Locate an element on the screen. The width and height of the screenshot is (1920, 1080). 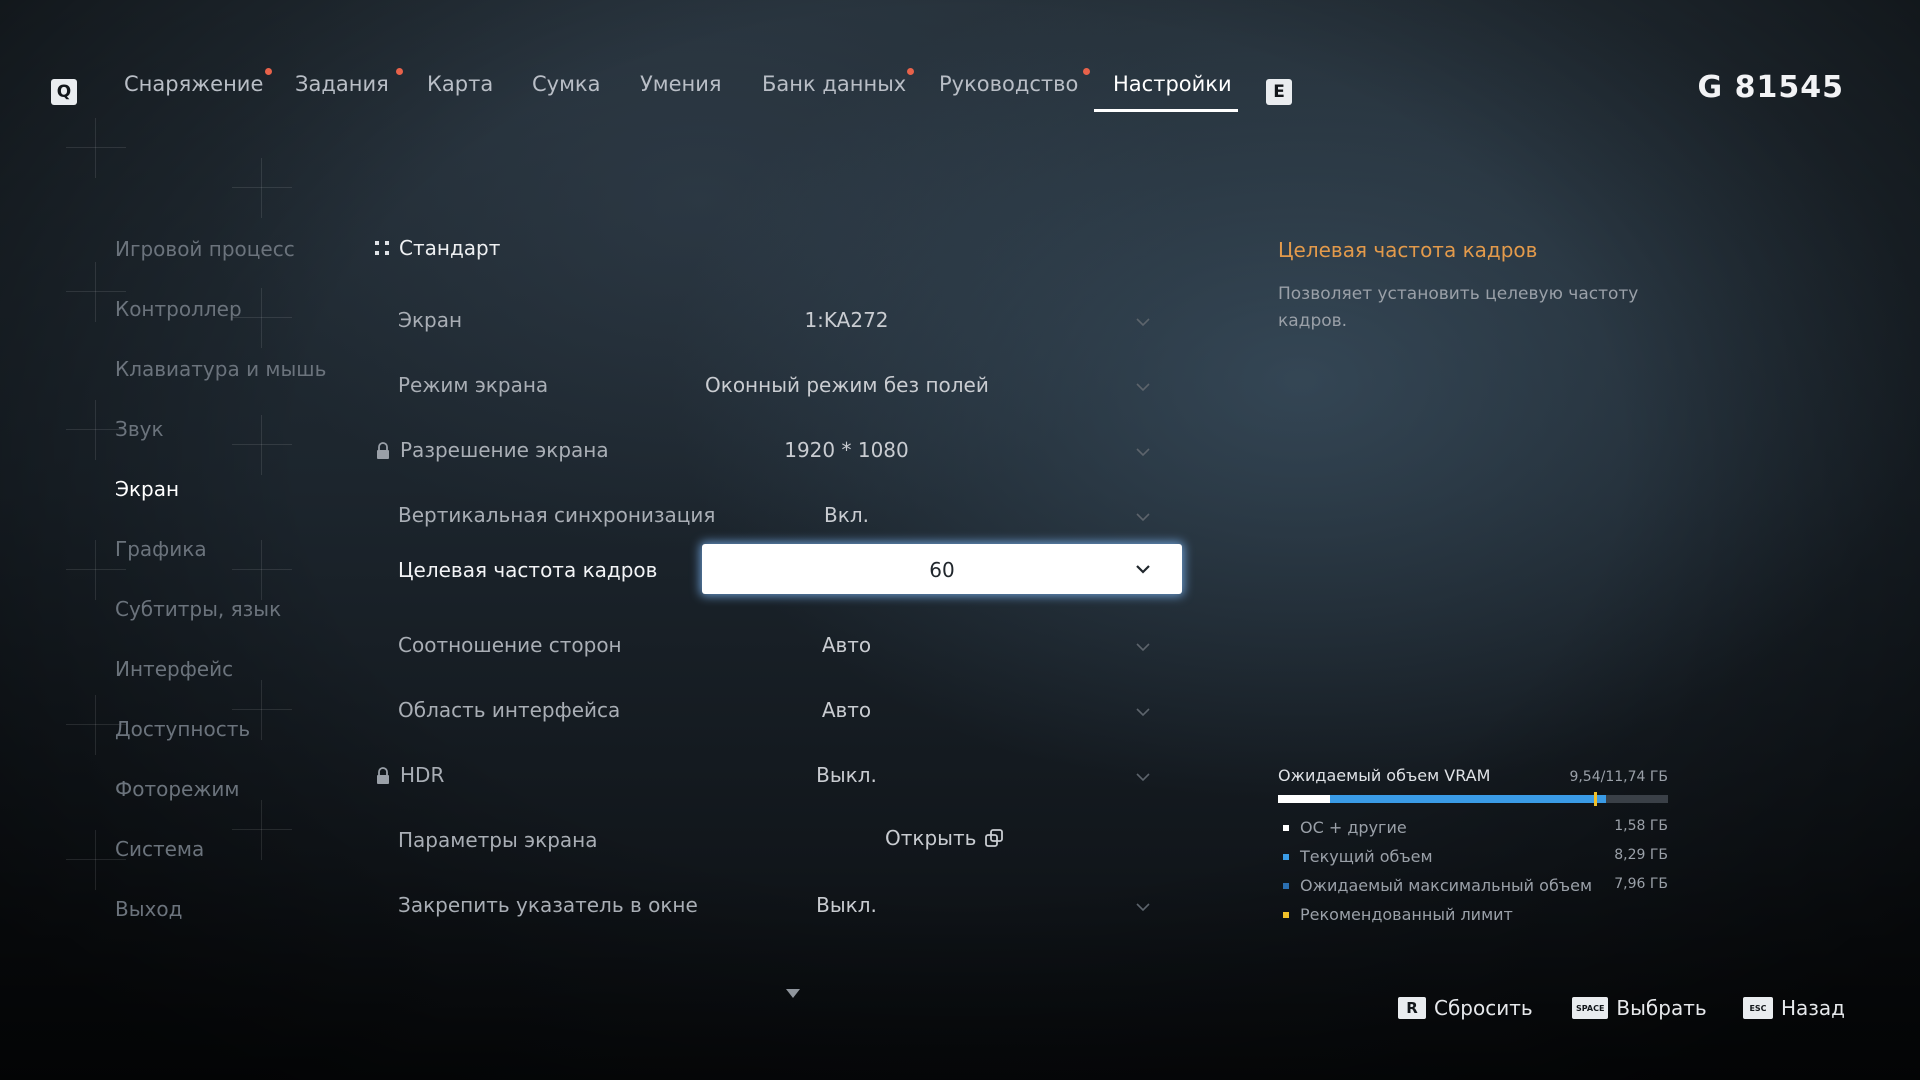
setting-label: Вертикальная синхронизация is located at coordinates (557, 515).